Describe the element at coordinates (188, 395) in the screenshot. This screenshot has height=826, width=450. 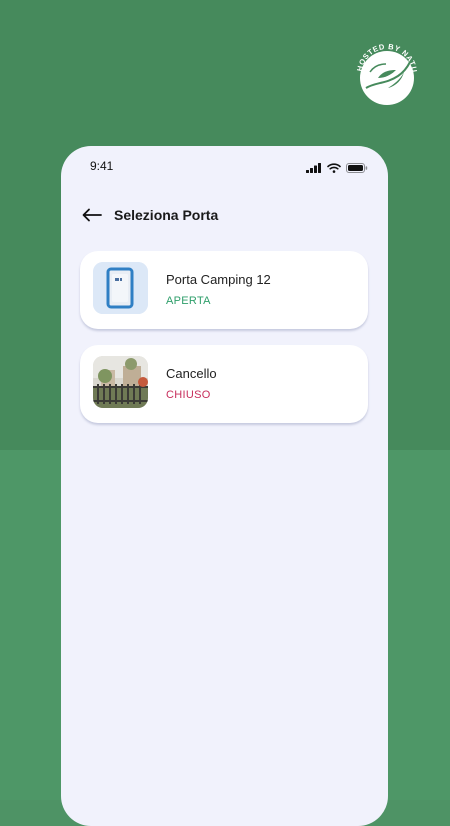
I see `door-status: CHIUSO` at that location.